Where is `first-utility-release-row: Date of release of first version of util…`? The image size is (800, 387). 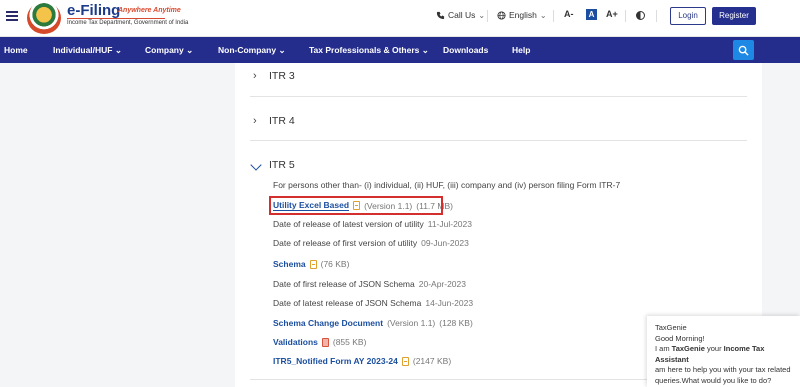
first-utility-release-row: Date of release of first version of util… is located at coordinates (371, 243).